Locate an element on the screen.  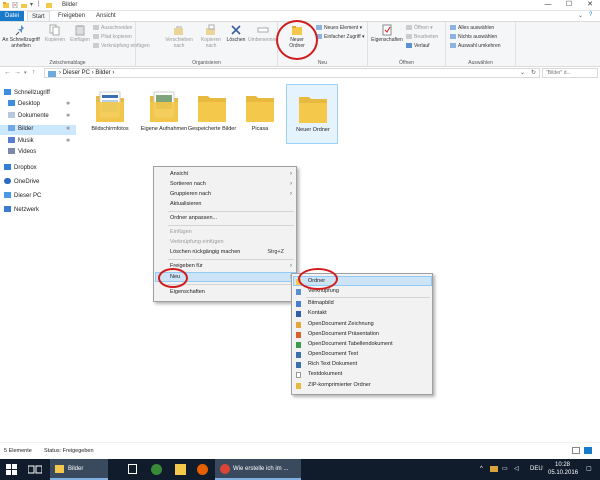
clock-date: 05.10.2016 is located at coordinates (563, 473).